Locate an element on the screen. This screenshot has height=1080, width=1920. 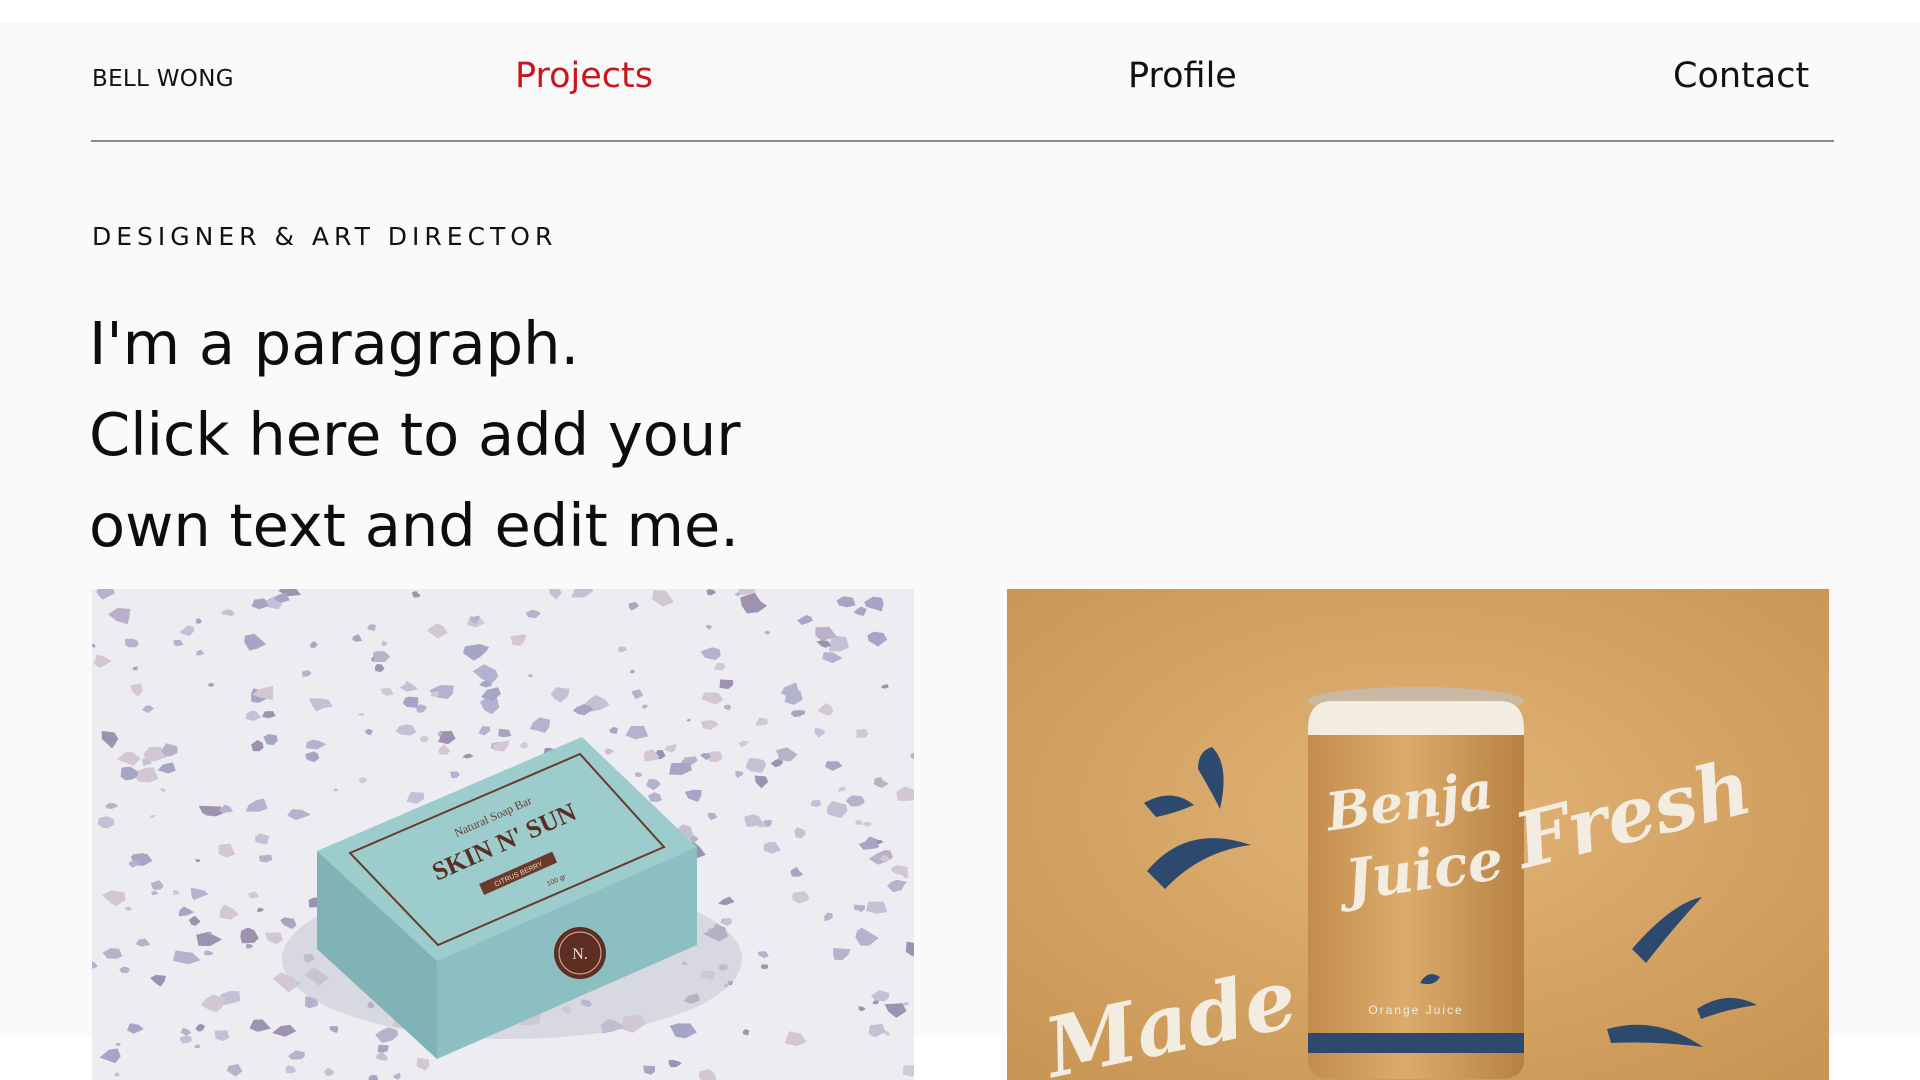
intro-line-1: I'm a paragraph. is located at coordinates (334, 343).